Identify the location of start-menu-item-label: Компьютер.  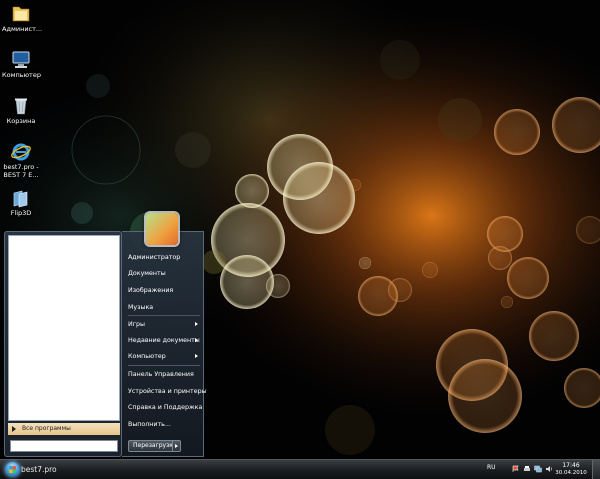
(147, 356).